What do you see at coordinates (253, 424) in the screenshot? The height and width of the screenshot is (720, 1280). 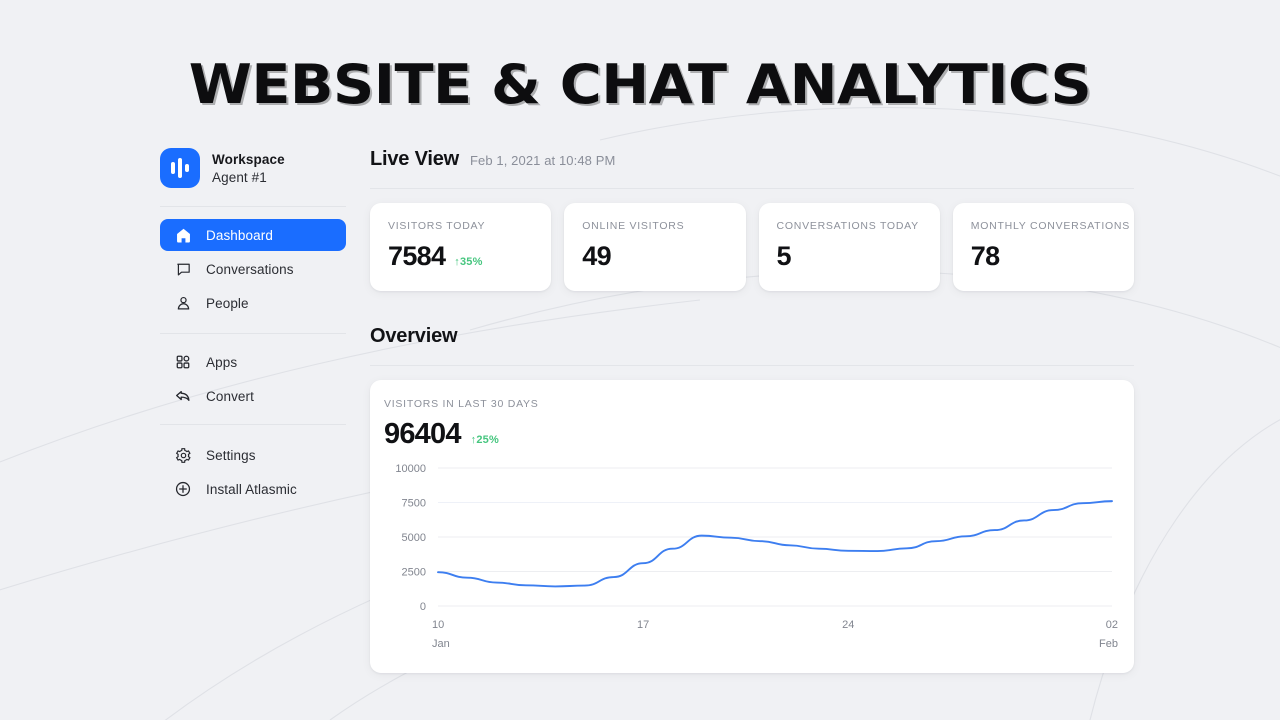 I see `sidebar-divider-bottom` at bounding box center [253, 424].